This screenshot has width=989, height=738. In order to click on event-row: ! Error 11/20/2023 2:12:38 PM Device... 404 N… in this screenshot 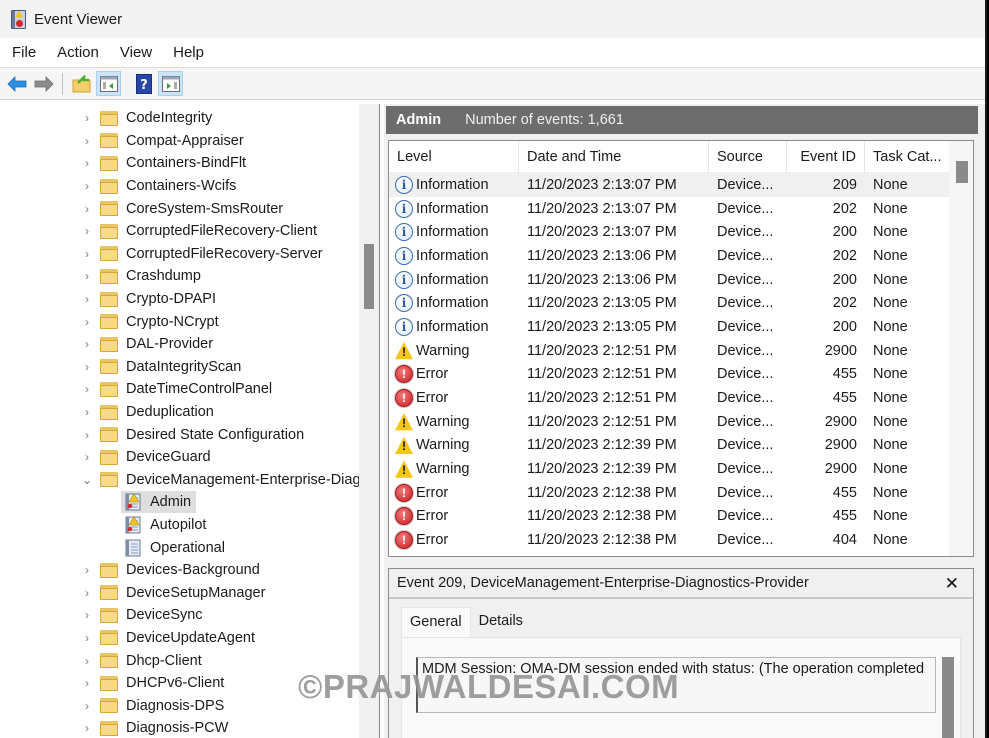, I will do `click(669, 540)`.